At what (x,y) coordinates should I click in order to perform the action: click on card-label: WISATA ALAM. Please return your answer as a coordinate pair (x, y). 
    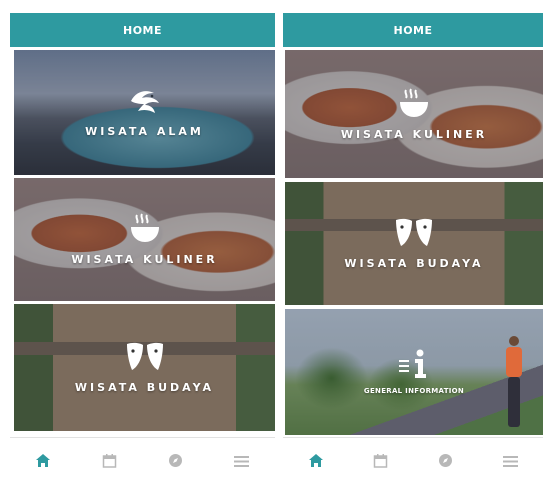
    Looking at the image, I should click on (144, 131).